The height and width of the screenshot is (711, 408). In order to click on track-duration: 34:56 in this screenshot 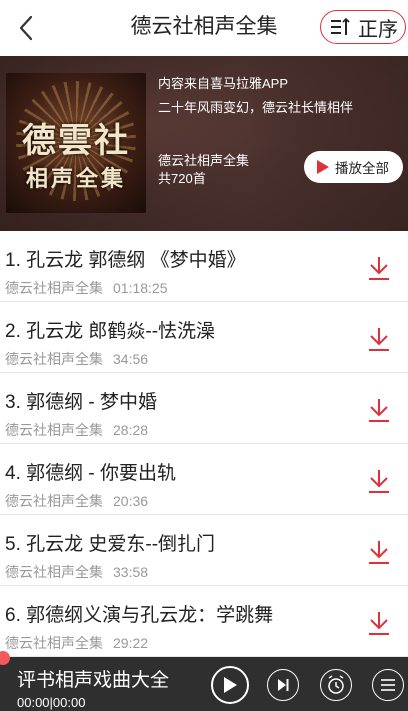, I will do `click(131, 359)`.